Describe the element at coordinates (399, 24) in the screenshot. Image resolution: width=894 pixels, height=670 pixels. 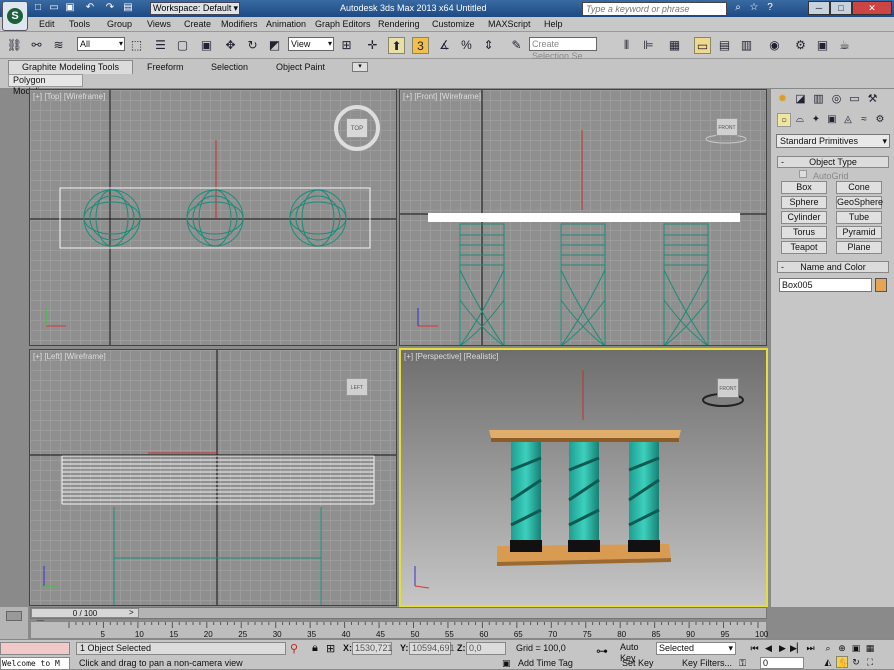
I see `menu-rendering: Rendering` at that location.